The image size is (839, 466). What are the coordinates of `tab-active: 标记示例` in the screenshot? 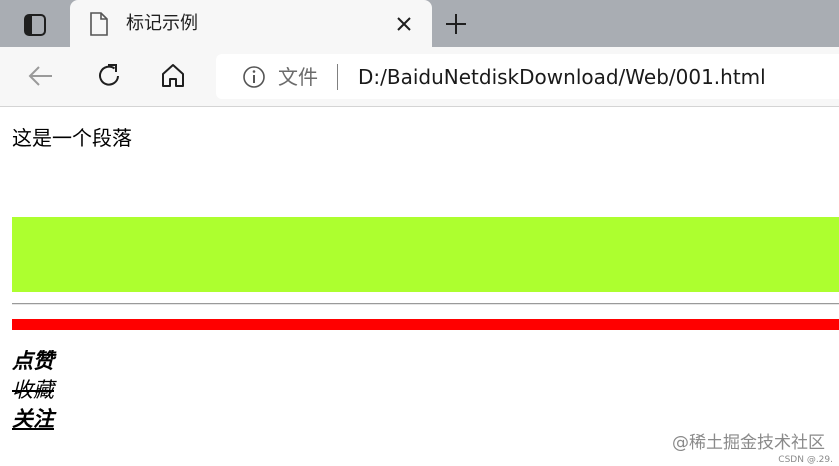 It's located at (251, 23).